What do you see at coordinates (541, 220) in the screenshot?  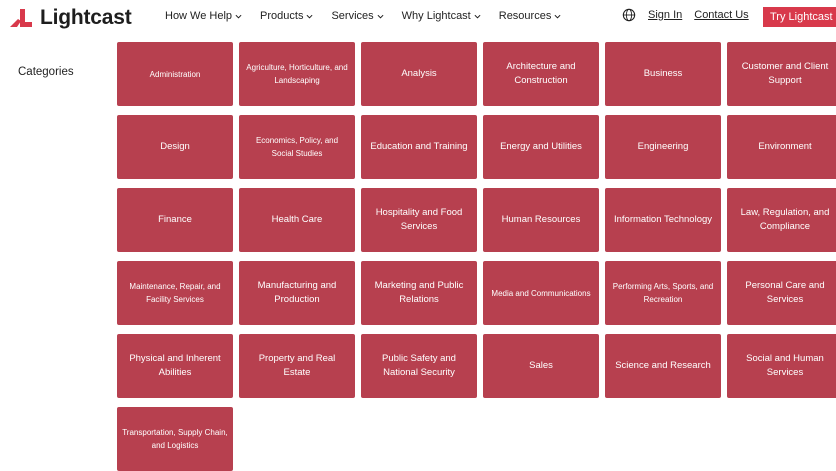 I see `category-tile: Human Resources` at bounding box center [541, 220].